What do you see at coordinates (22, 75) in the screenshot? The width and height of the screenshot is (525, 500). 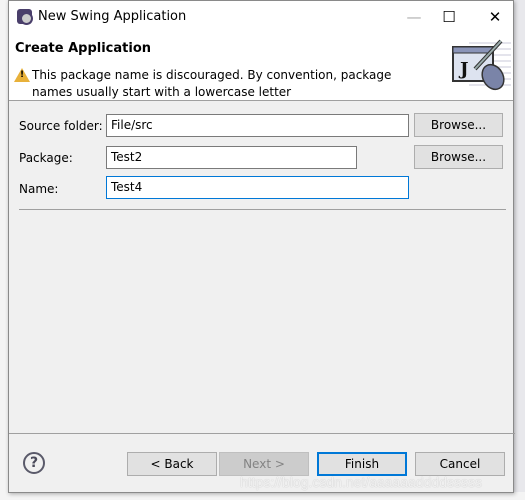 I see `warning-icon: !` at bounding box center [22, 75].